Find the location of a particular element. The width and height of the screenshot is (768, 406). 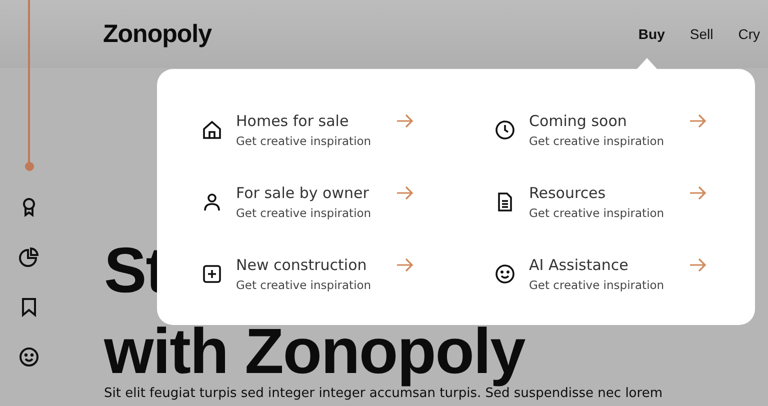

document-icon is located at coordinates (505, 202).